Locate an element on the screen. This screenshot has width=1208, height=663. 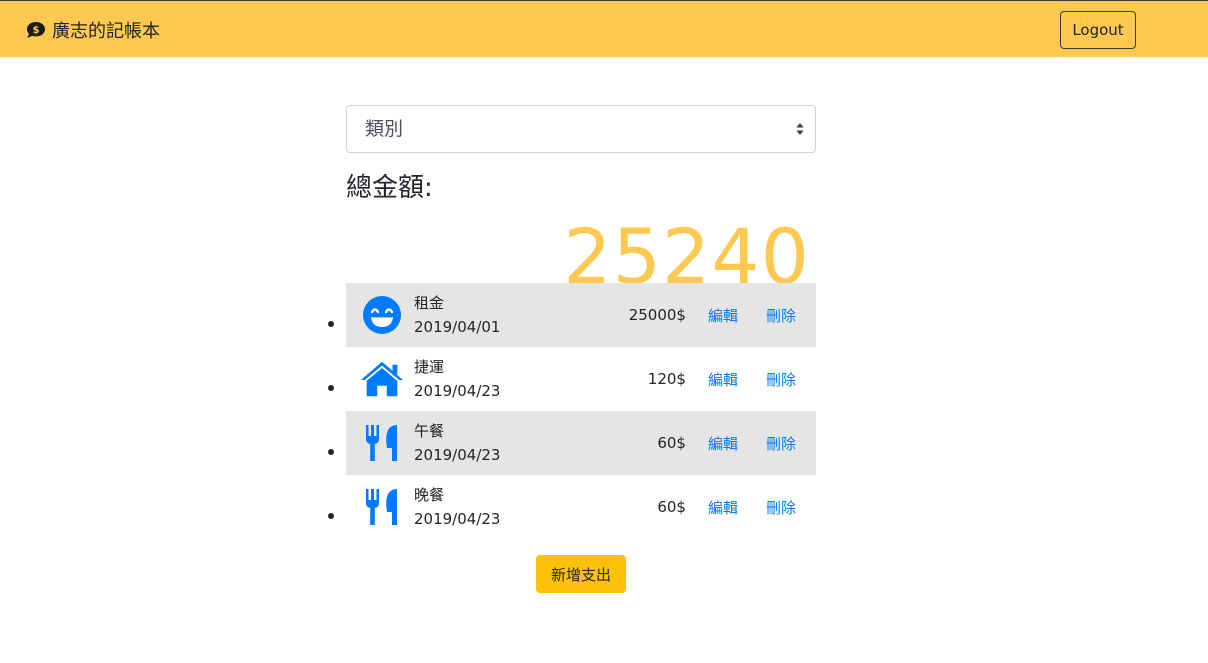
comment-dollar-icon: $ is located at coordinates (36, 30).